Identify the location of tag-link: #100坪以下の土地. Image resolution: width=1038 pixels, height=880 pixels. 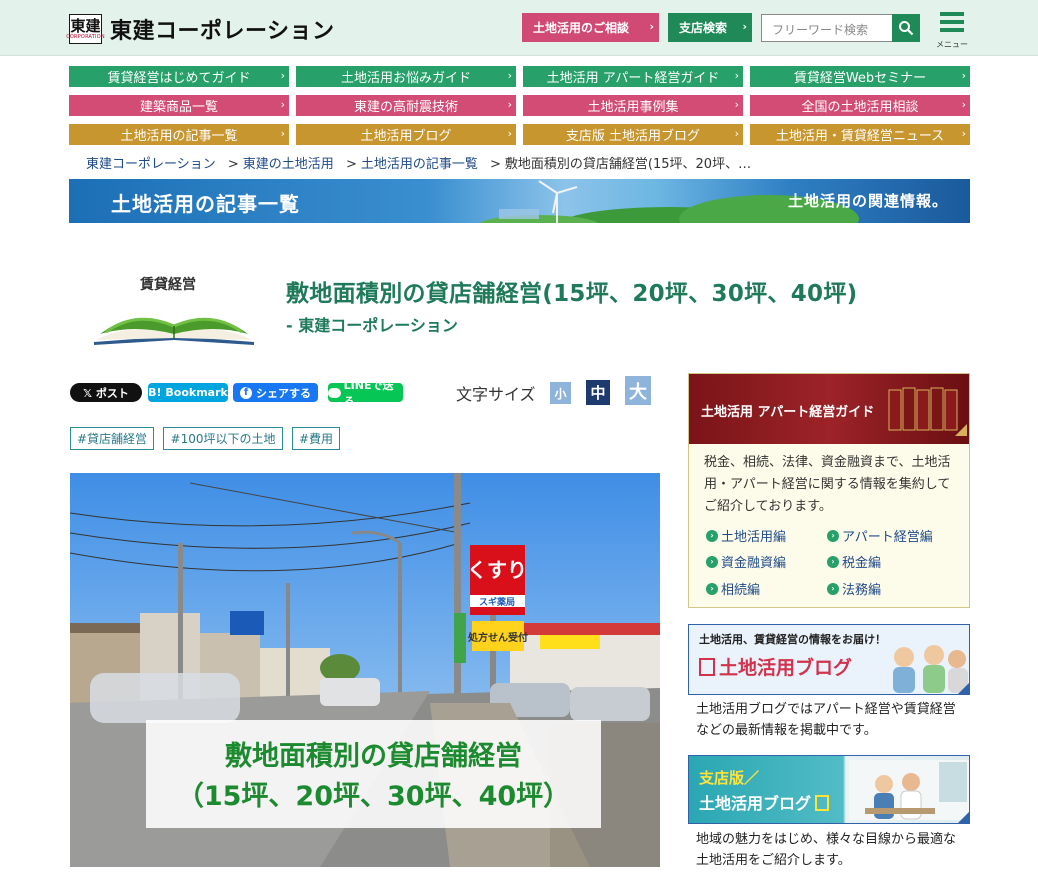
(223, 438).